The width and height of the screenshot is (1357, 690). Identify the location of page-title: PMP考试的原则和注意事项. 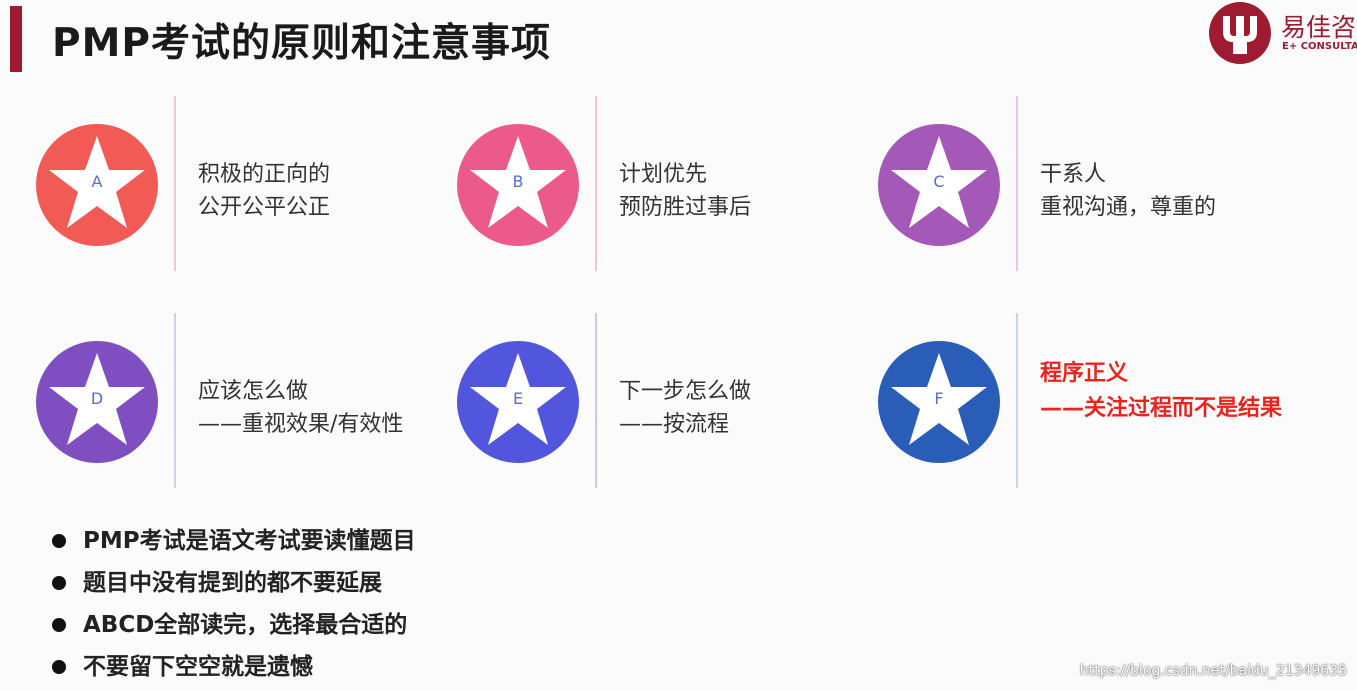
(301, 43).